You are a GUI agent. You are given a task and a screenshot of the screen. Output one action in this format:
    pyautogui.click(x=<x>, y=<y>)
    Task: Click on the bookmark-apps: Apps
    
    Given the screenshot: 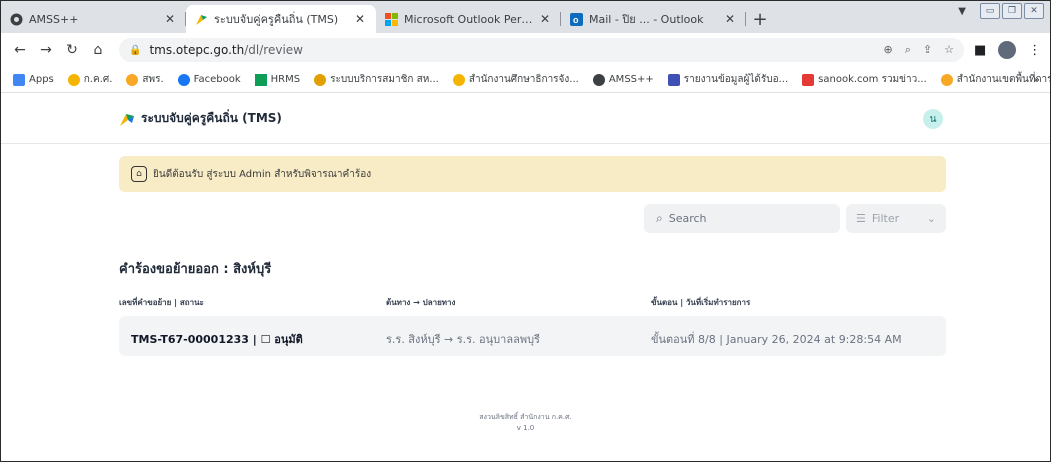 What is the action you would take?
    pyautogui.click(x=33, y=79)
    